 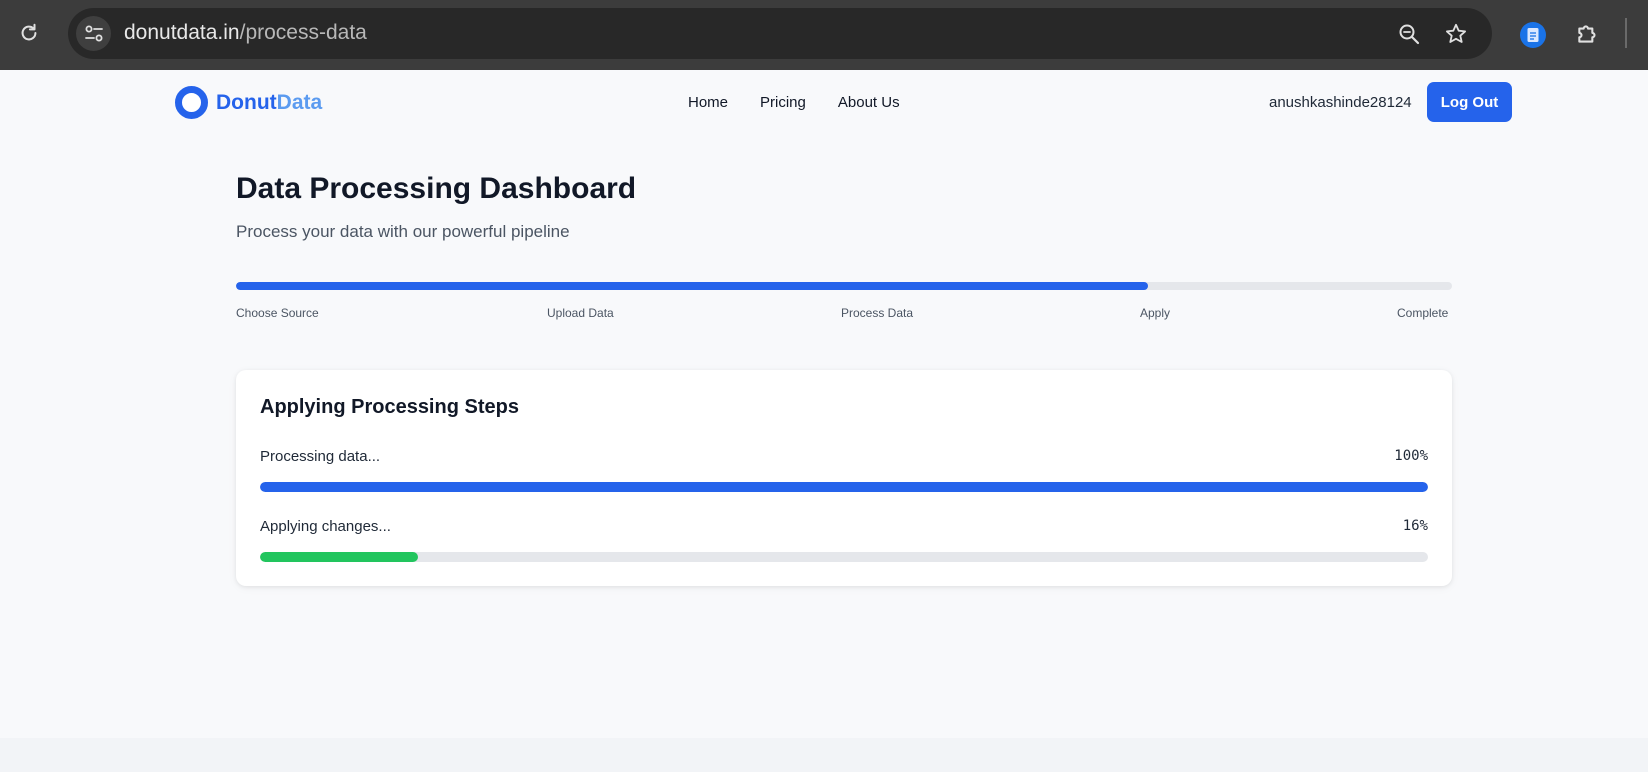 I want to click on reload-icon, so click(x=29, y=32).